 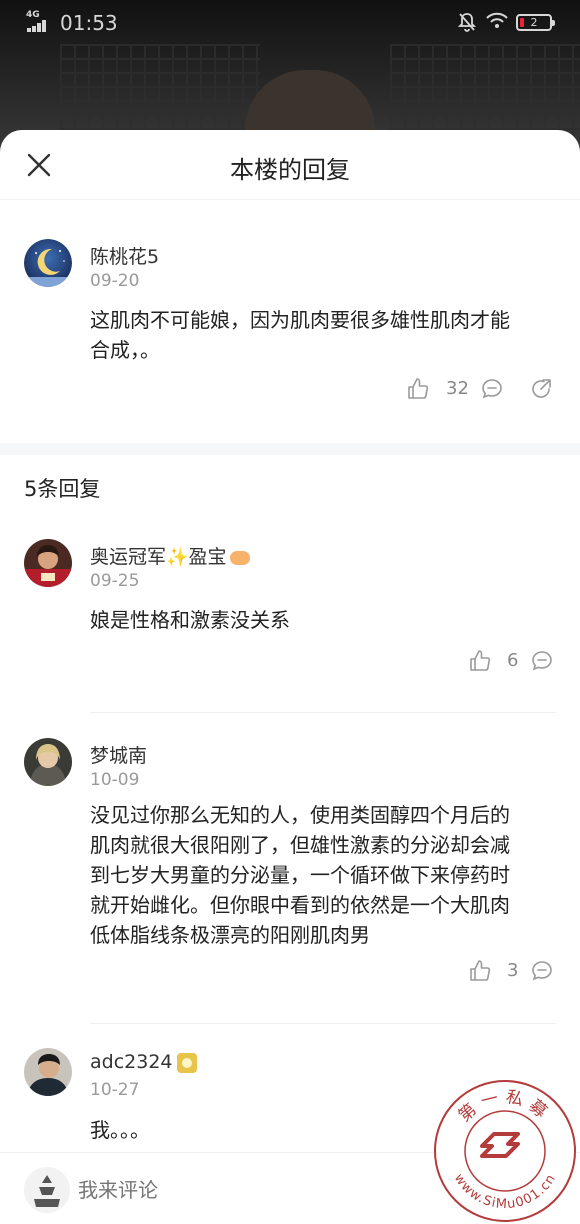 What do you see at coordinates (497, 22) in the screenshot?
I see `wifi-icon` at bounding box center [497, 22].